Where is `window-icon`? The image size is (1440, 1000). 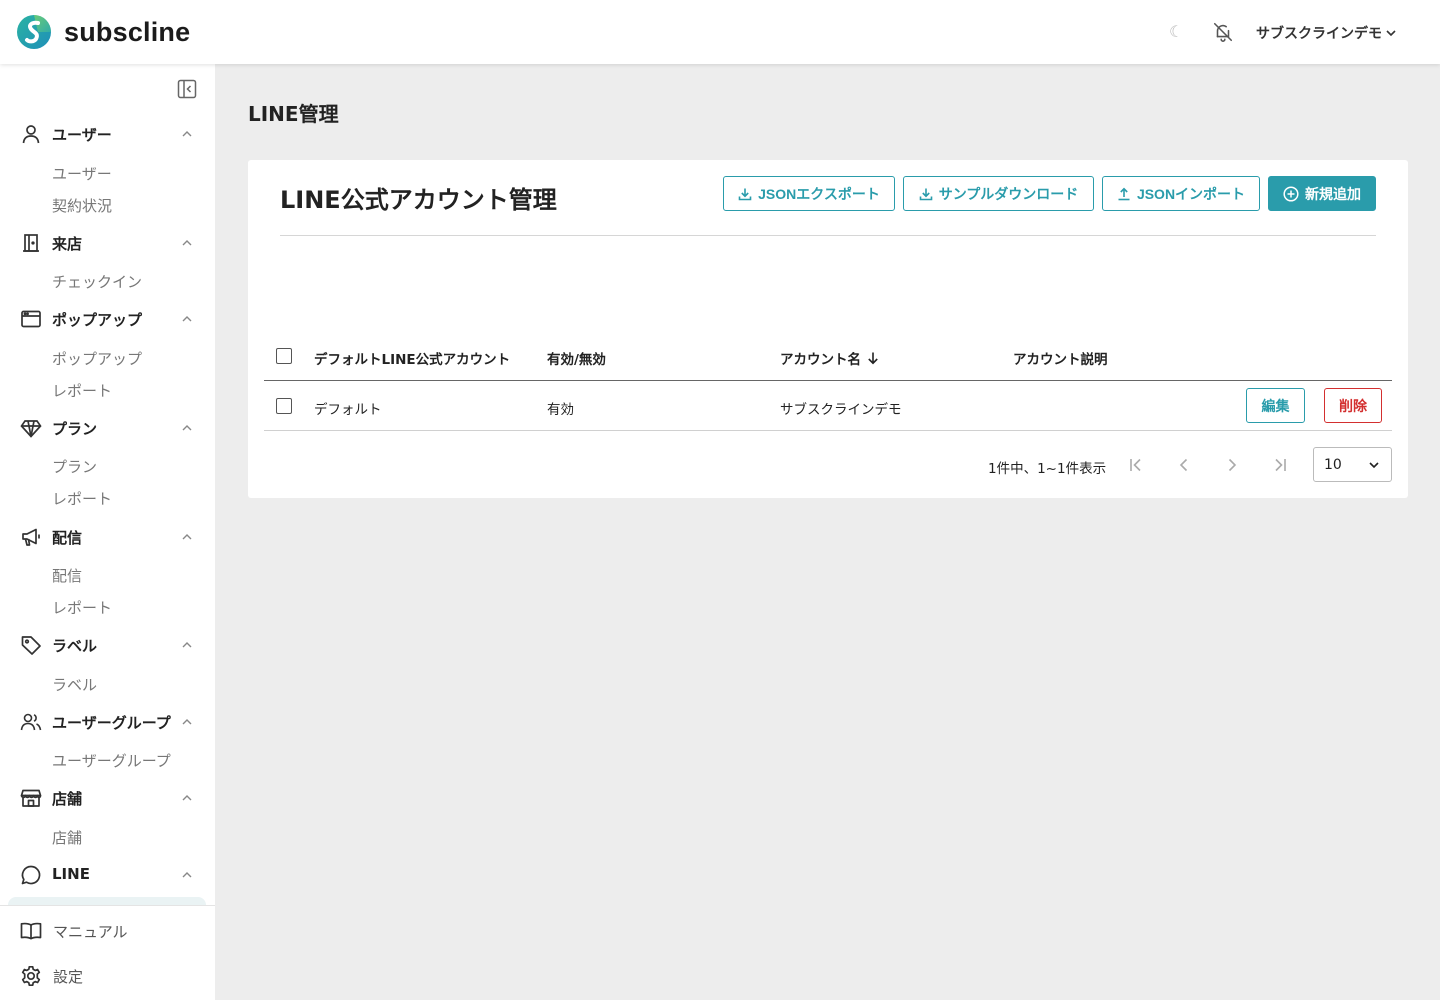
window-icon is located at coordinates (31, 319).